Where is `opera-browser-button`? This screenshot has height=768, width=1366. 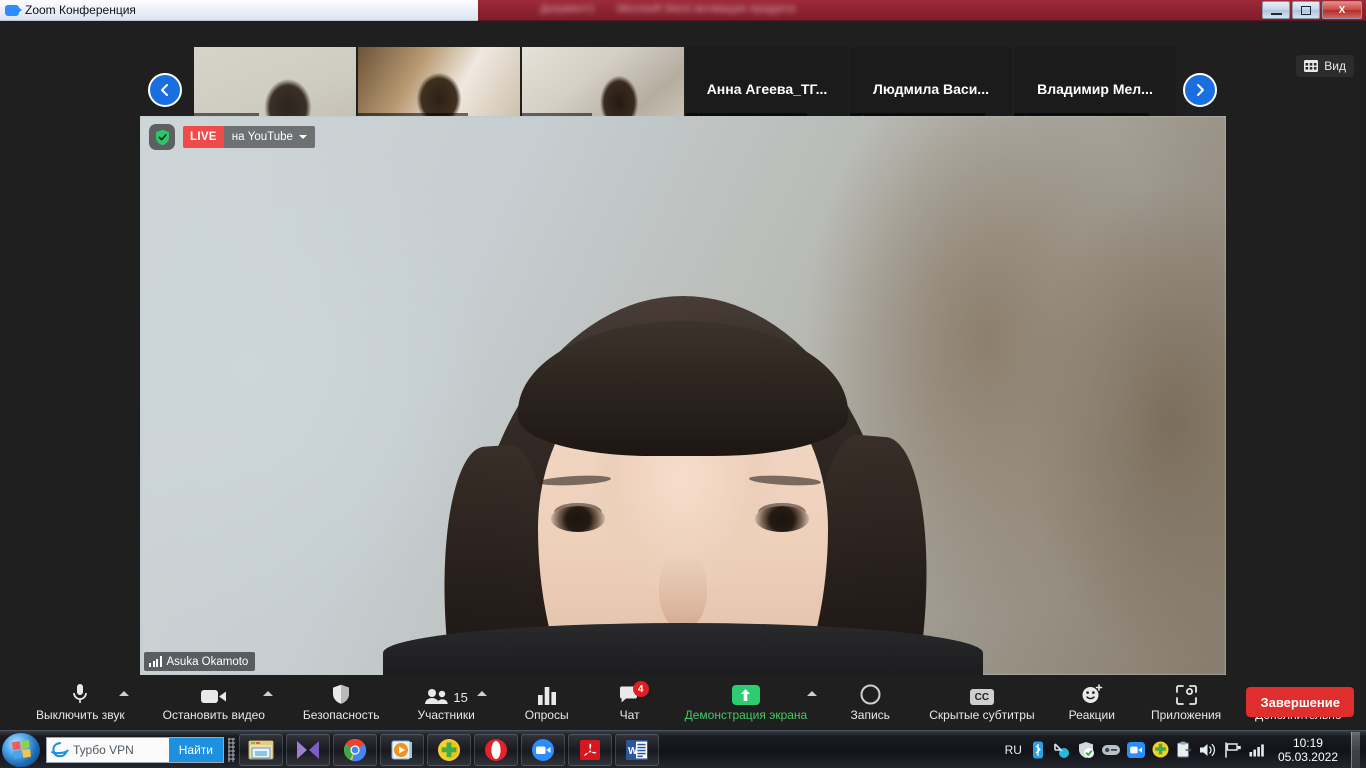
opera-browser-button is located at coordinates (496, 749).